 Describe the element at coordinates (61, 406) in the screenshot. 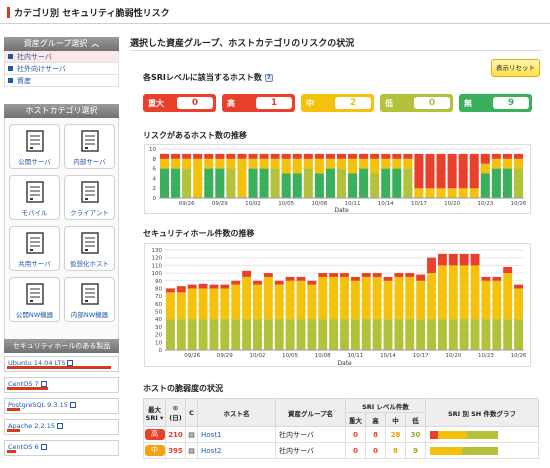

I see `product-item: PostgreSQL 9.3.15` at that location.